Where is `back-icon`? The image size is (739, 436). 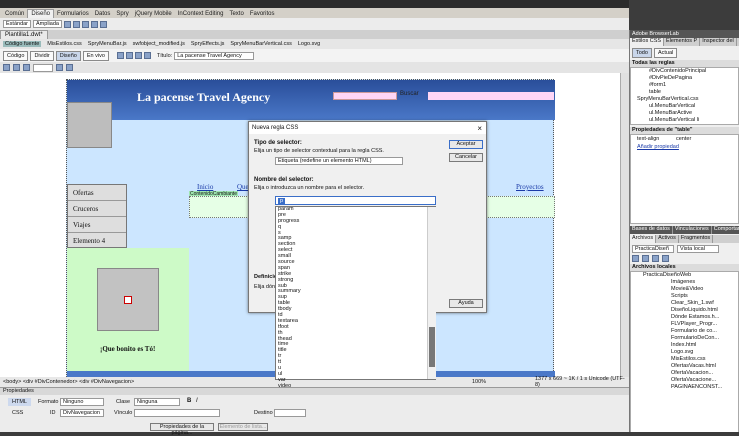 back-icon is located at coordinates (6, 67).